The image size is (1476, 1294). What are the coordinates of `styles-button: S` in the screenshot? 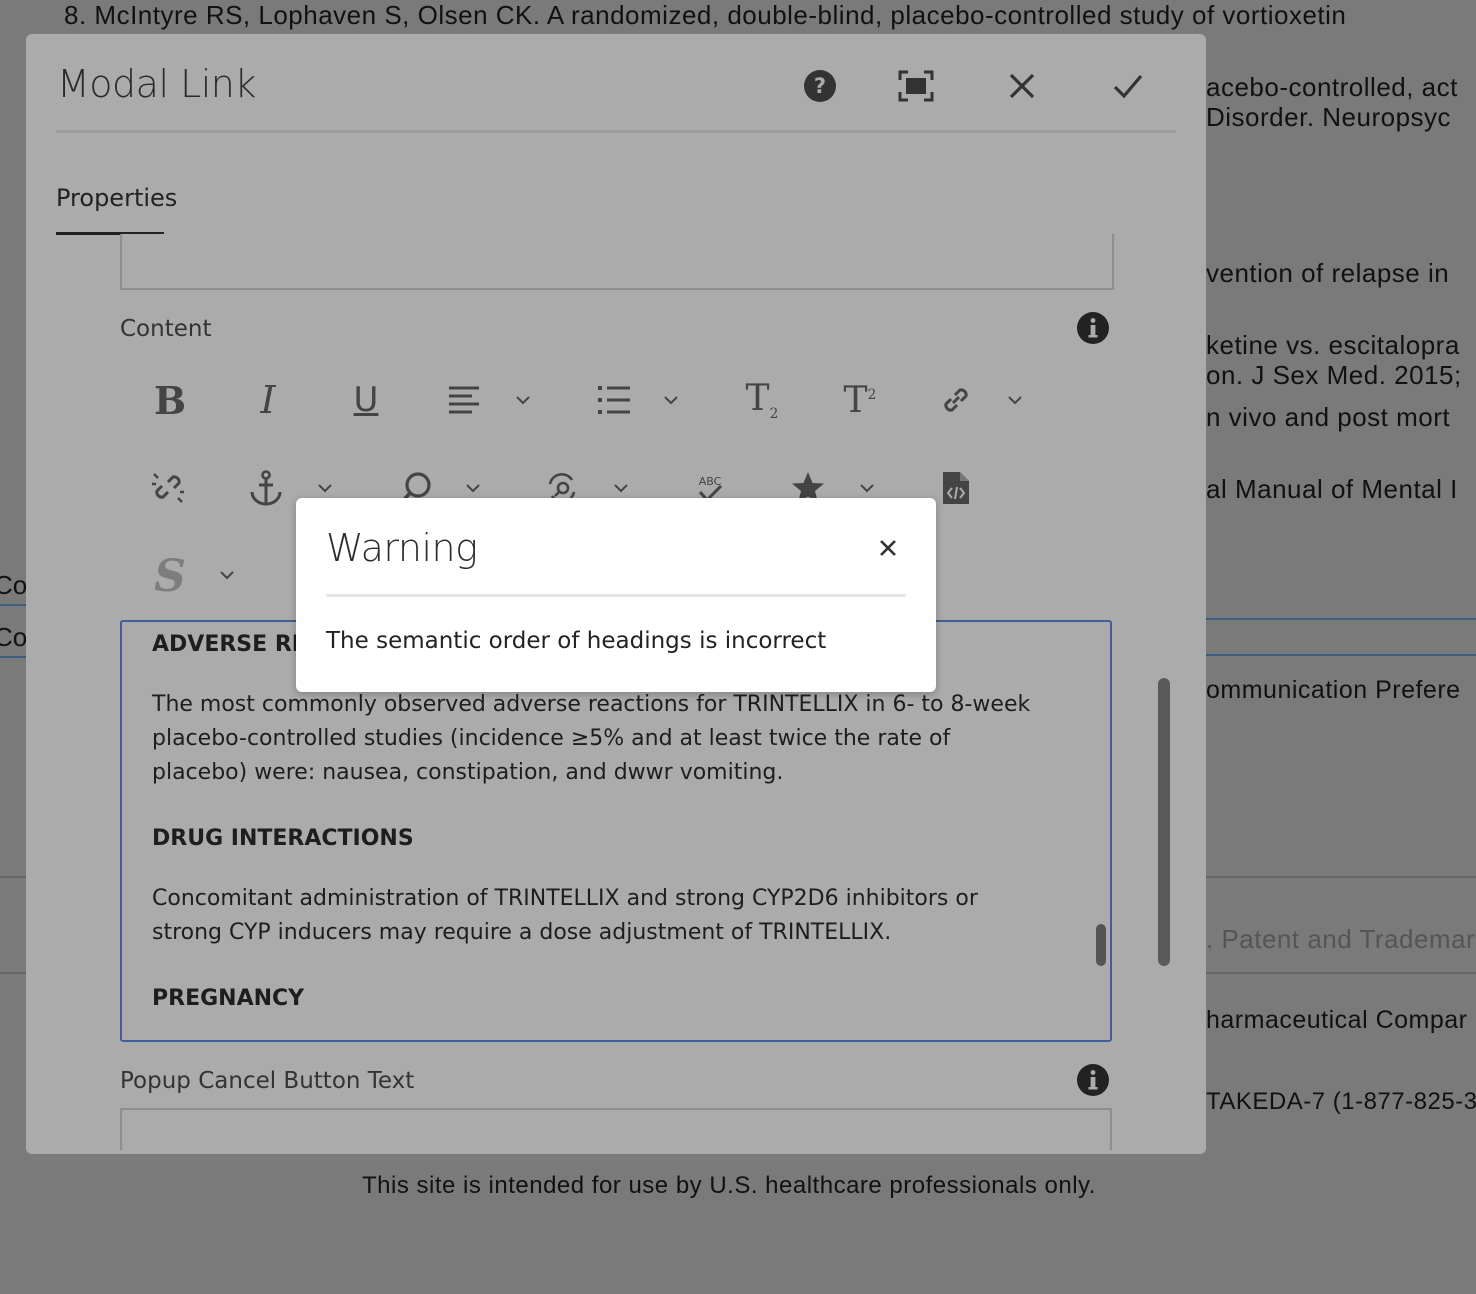 It's located at (170, 576).